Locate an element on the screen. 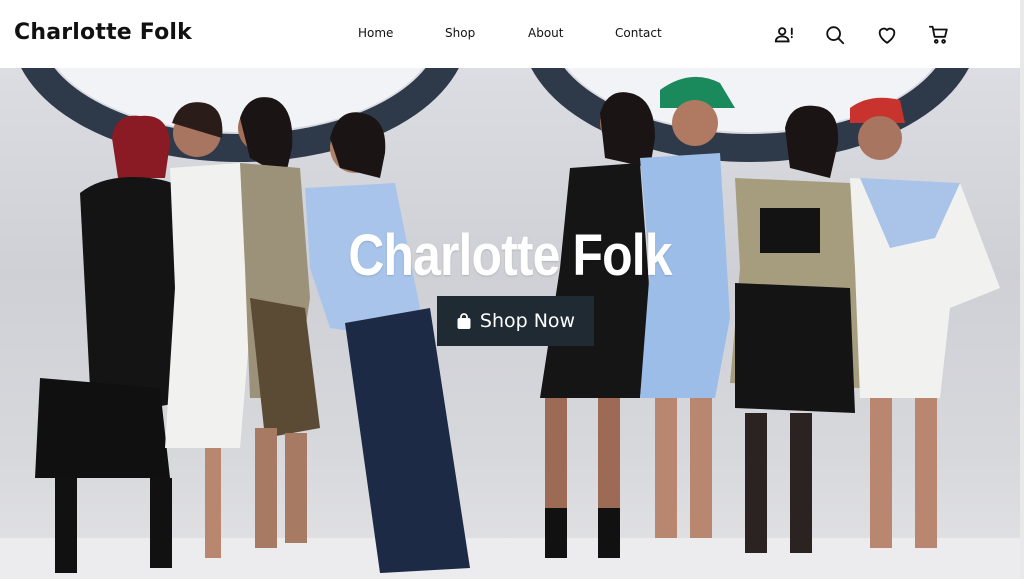  brand-logo: Charlotte Folk is located at coordinates (103, 32).